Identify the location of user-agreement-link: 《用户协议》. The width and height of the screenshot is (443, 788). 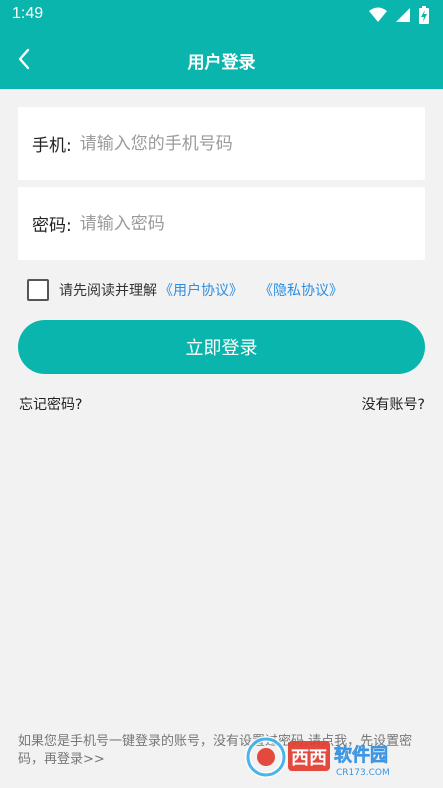
(201, 290).